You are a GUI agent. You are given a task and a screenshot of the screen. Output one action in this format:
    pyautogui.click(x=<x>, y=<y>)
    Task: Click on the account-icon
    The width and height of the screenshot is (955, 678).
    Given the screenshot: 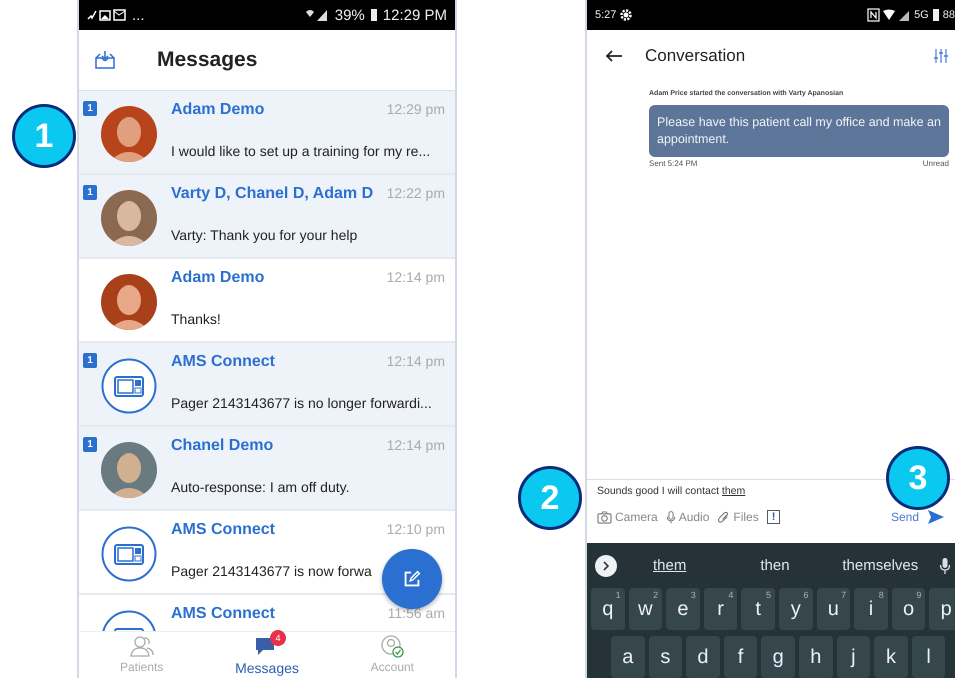 What is the action you would take?
    pyautogui.click(x=392, y=646)
    